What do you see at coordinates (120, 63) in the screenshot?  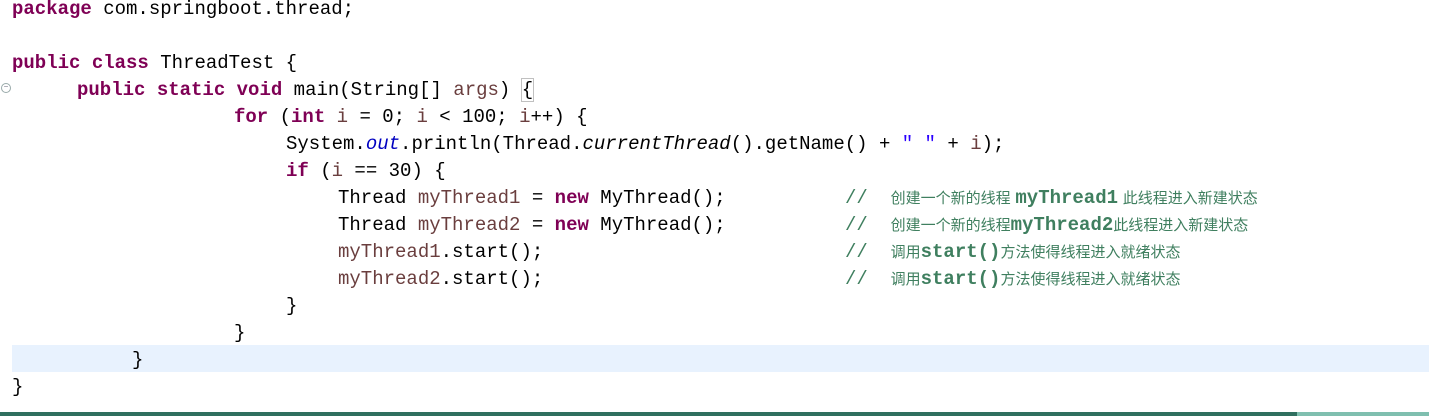 I see `code-token: class` at bounding box center [120, 63].